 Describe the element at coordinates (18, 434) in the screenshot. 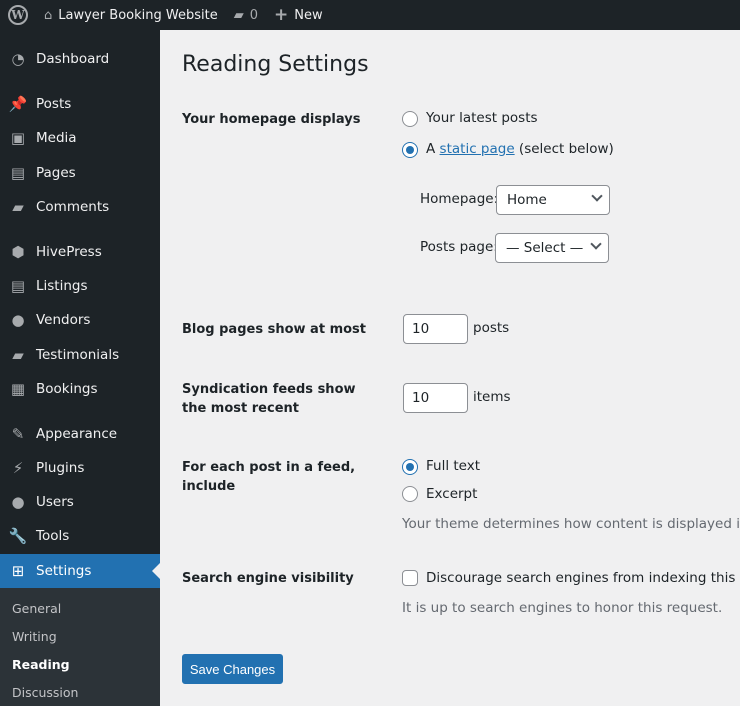

I see `brush-icon: ✎` at that location.